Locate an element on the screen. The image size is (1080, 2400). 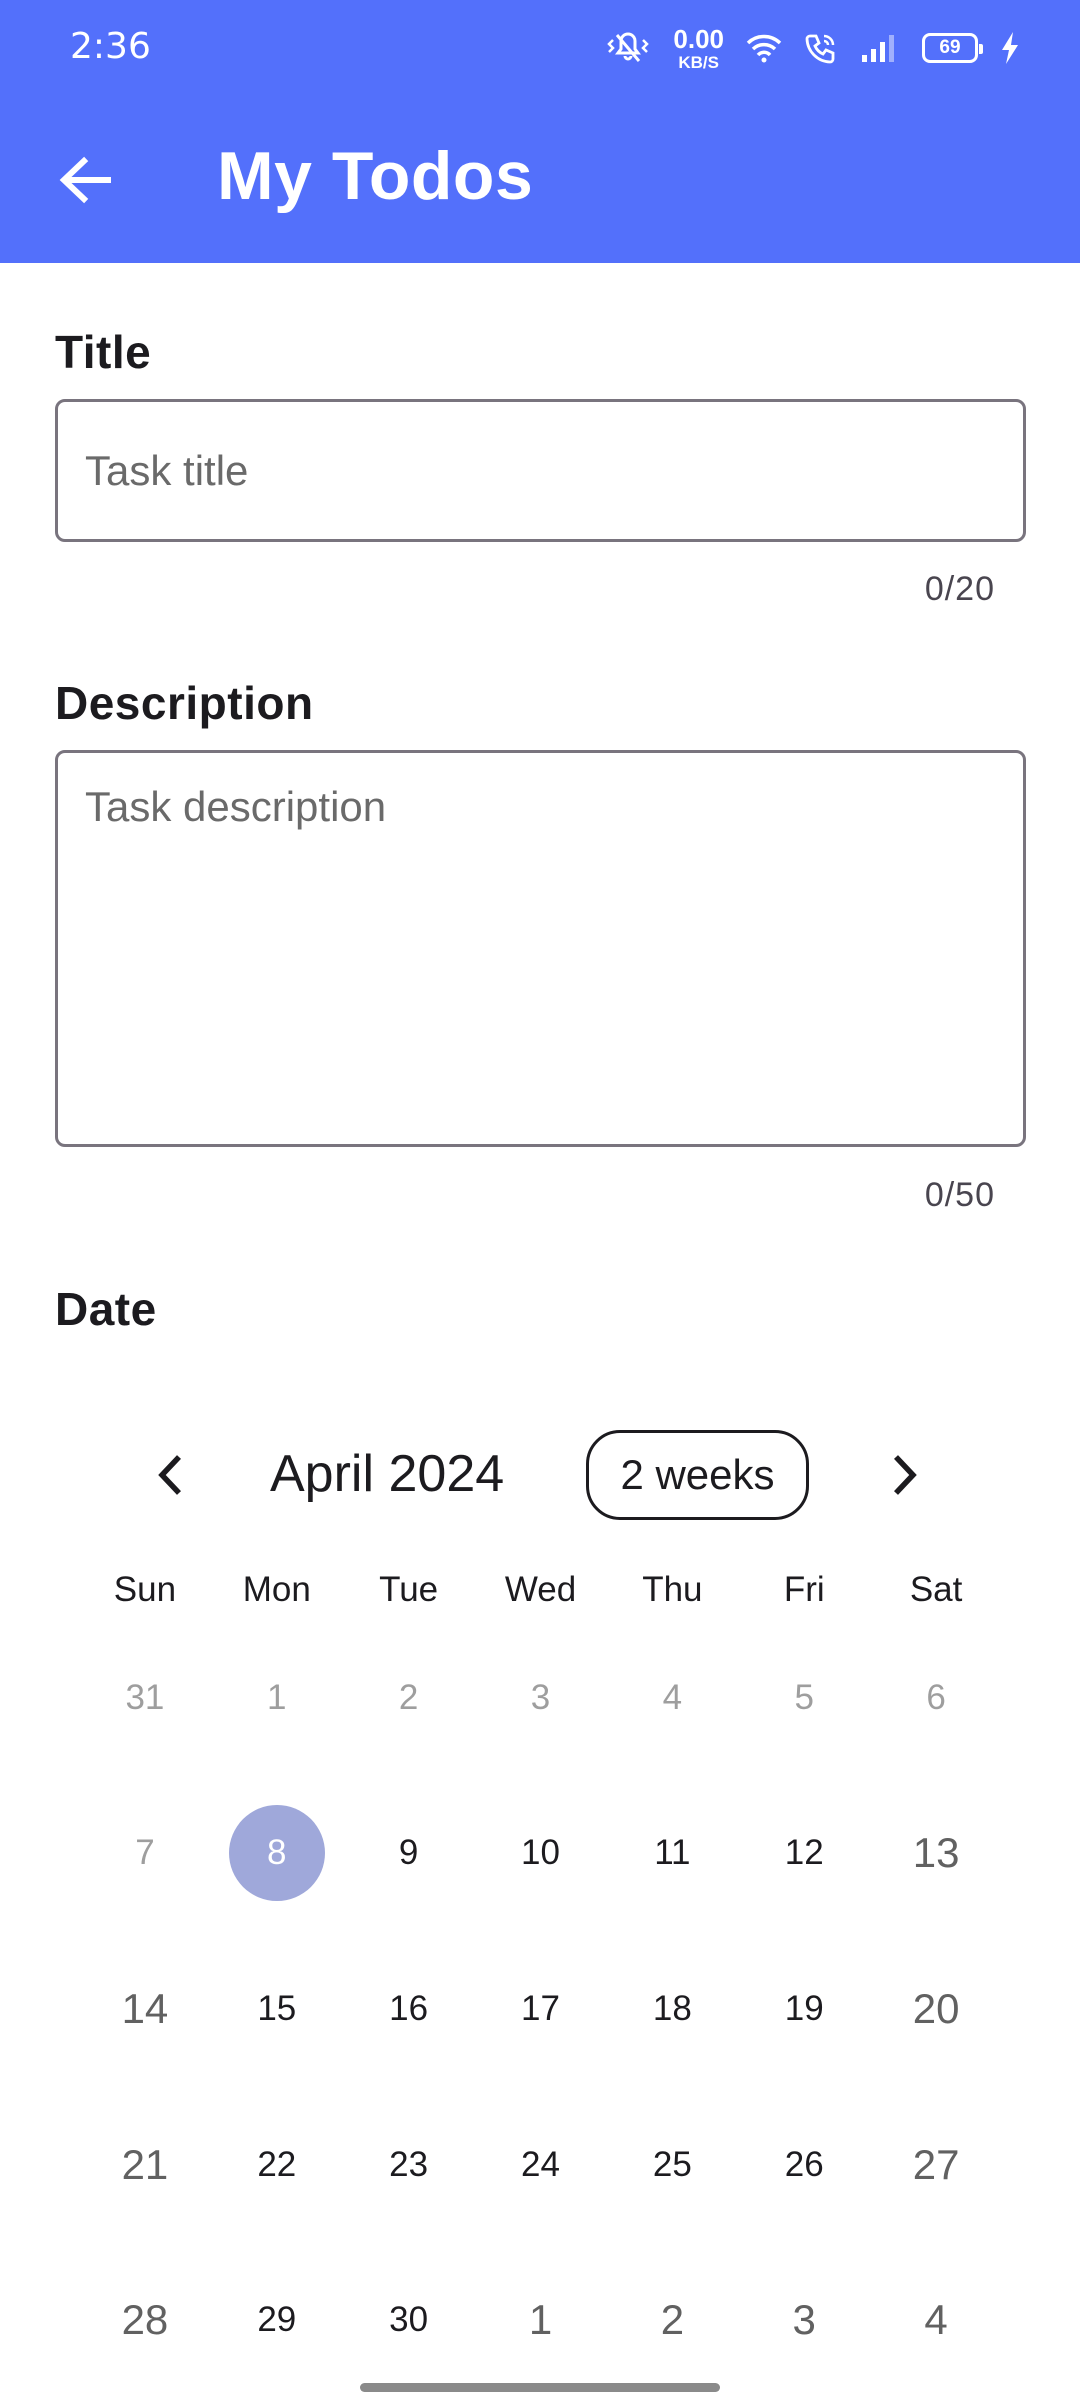
signal-icon is located at coordinates (880, 48).